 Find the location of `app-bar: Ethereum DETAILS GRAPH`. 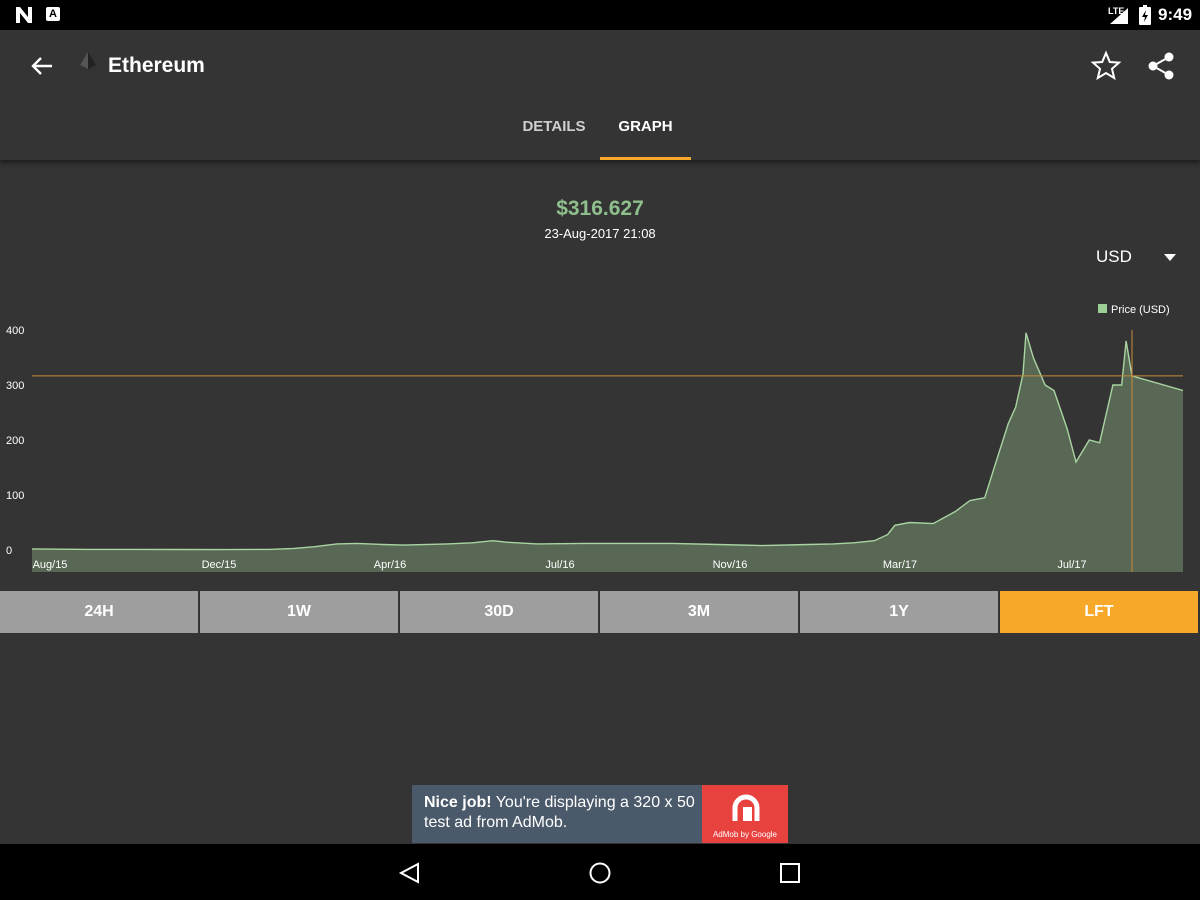

app-bar: Ethereum DETAILS GRAPH is located at coordinates (600, 95).